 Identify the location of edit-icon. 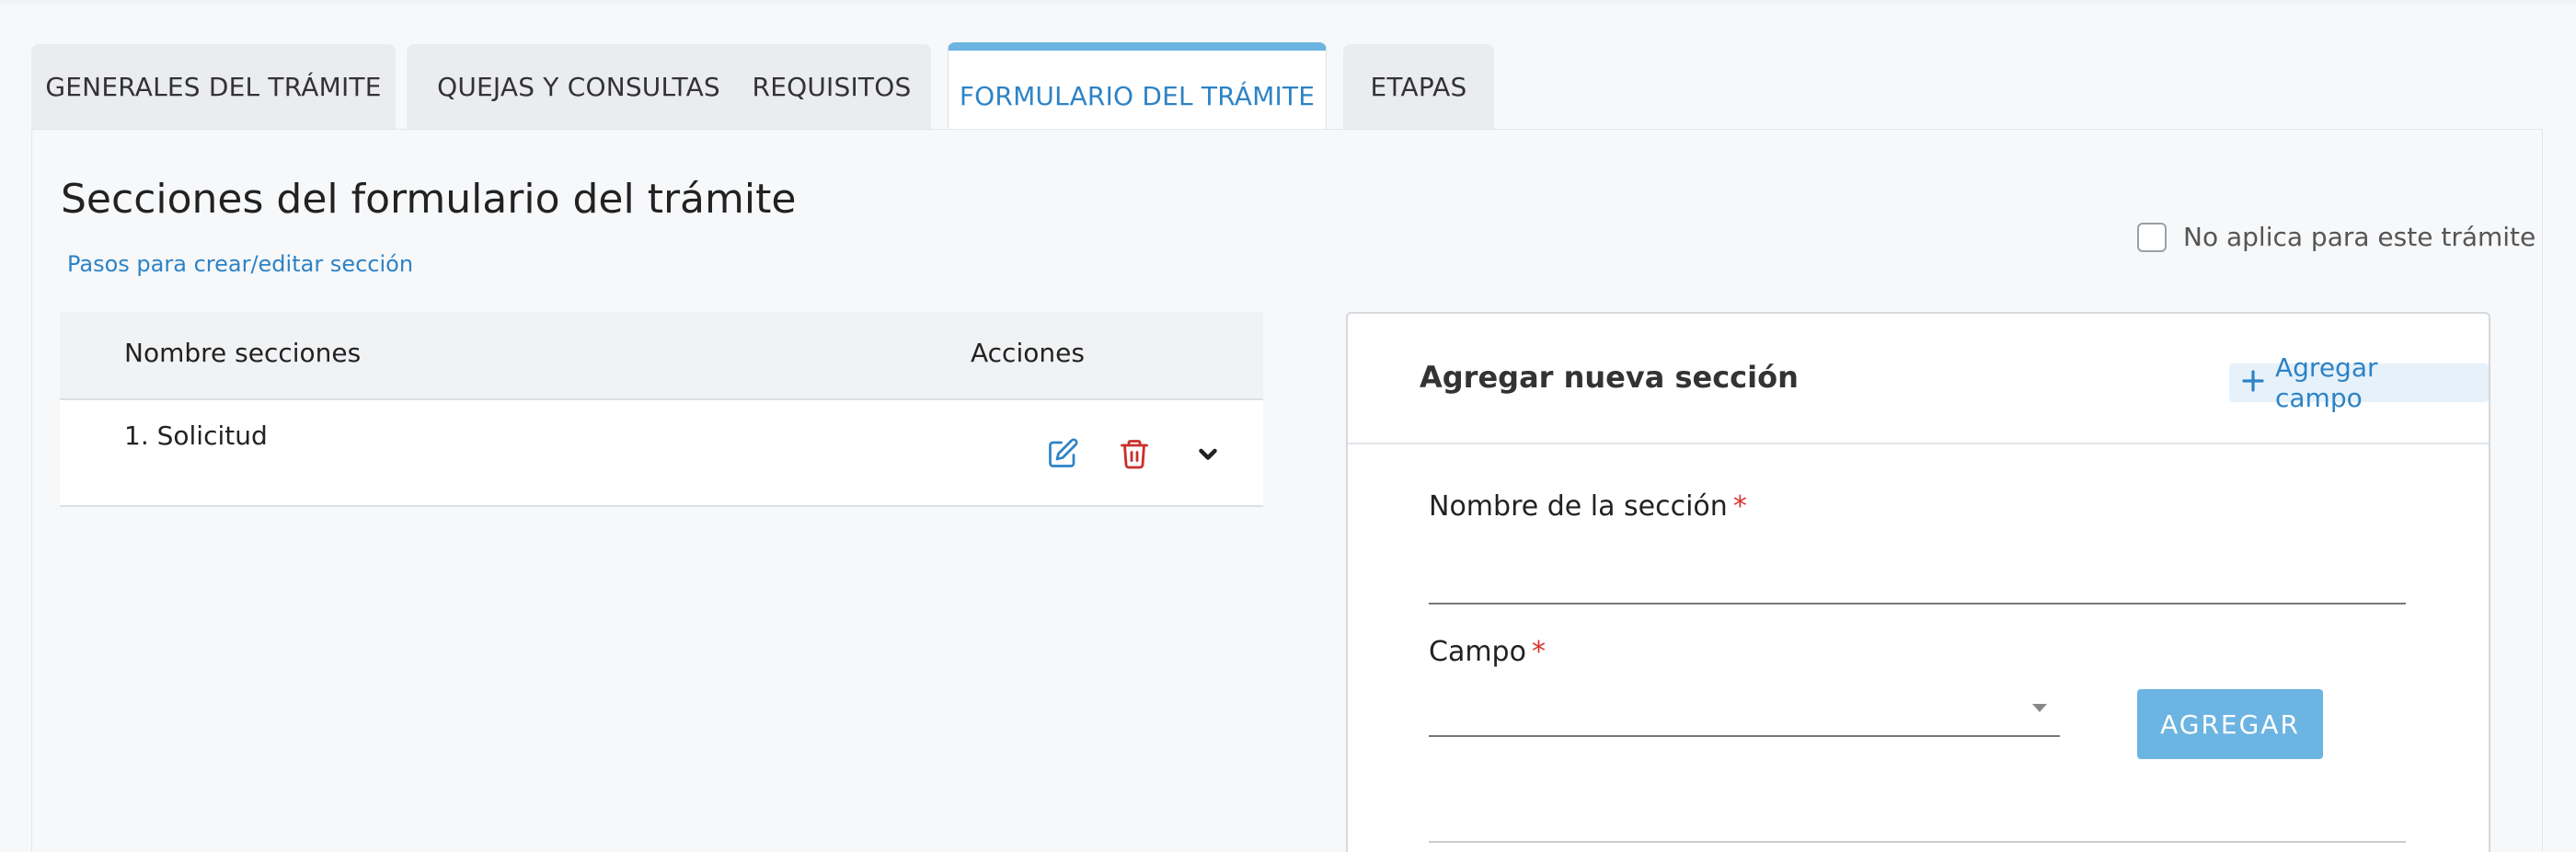
(1062, 453).